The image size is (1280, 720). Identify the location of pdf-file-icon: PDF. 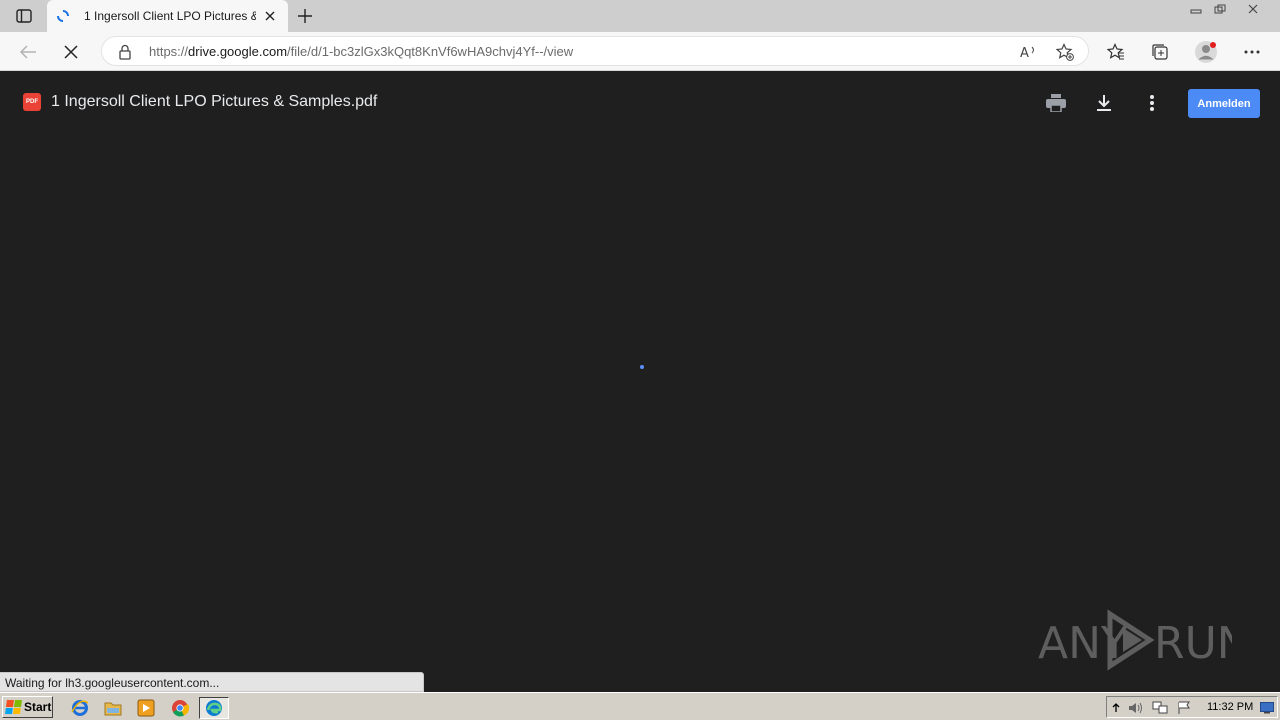
(32, 102).